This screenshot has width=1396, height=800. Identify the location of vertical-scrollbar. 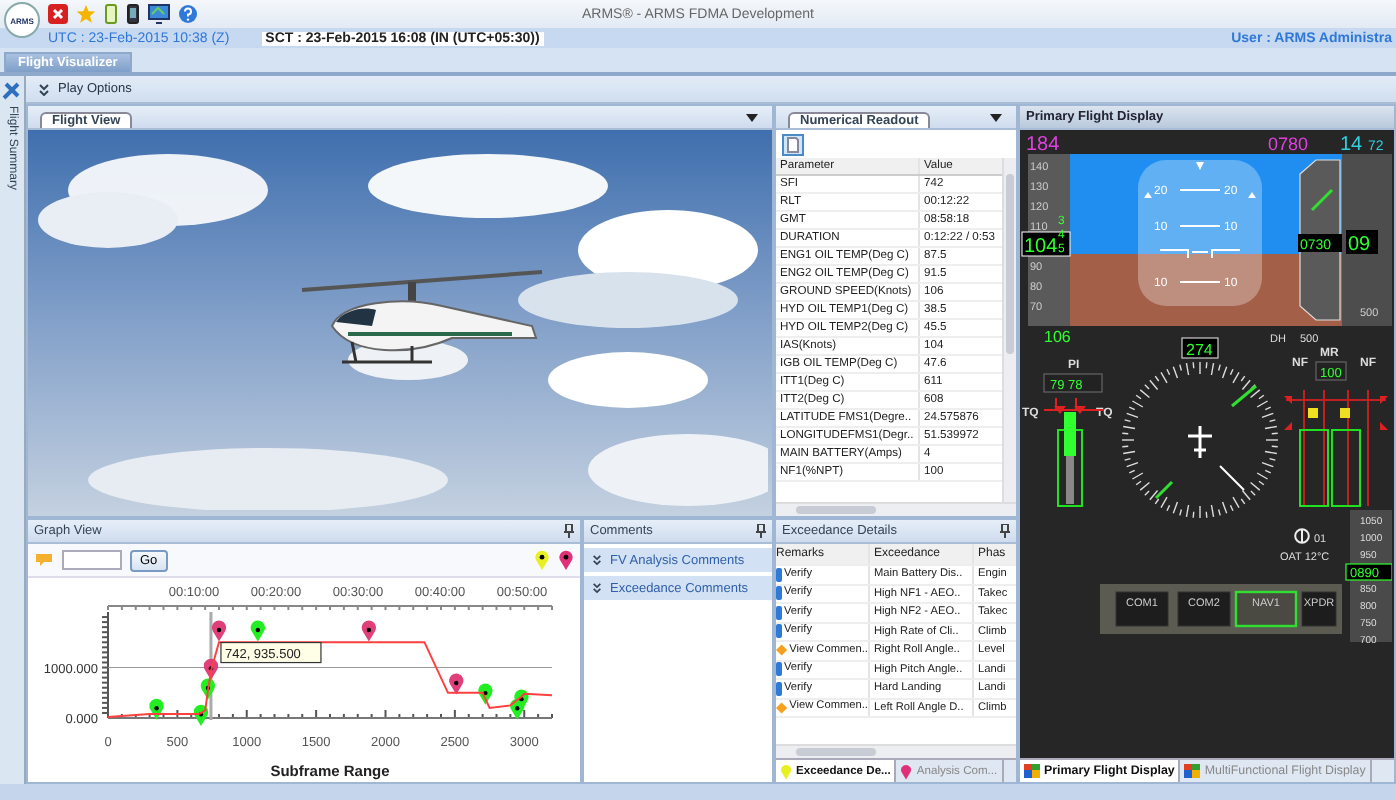
(1009, 330).